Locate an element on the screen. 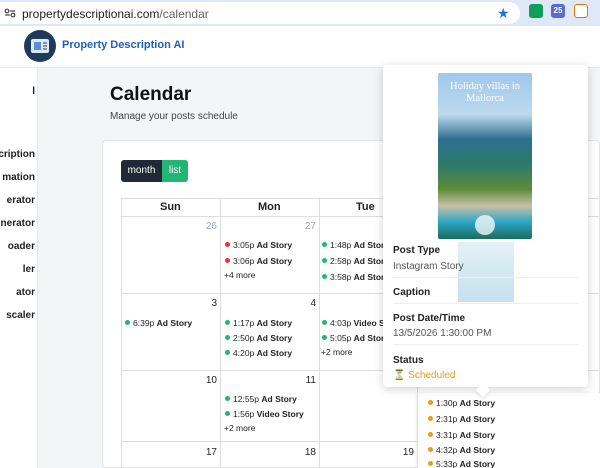 The image size is (600, 468). date-number: 18 is located at coordinates (306, 452).